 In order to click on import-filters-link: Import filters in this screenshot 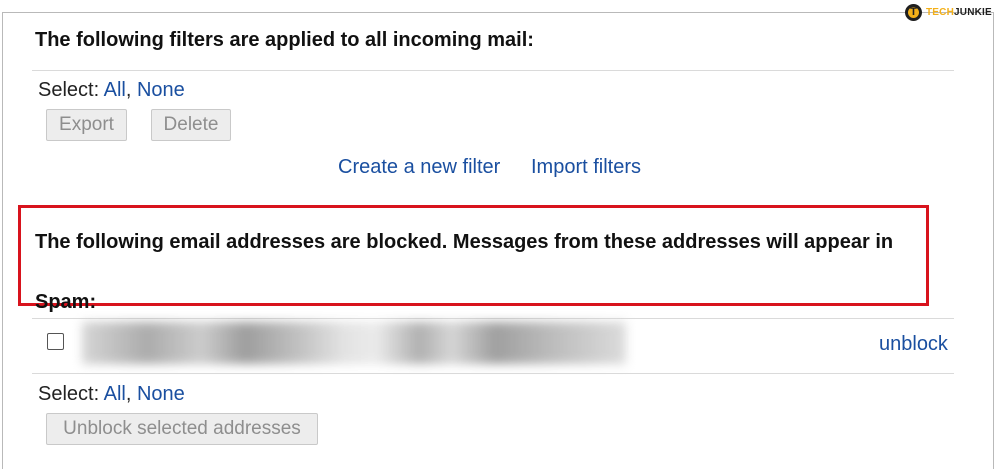, I will do `click(586, 167)`.